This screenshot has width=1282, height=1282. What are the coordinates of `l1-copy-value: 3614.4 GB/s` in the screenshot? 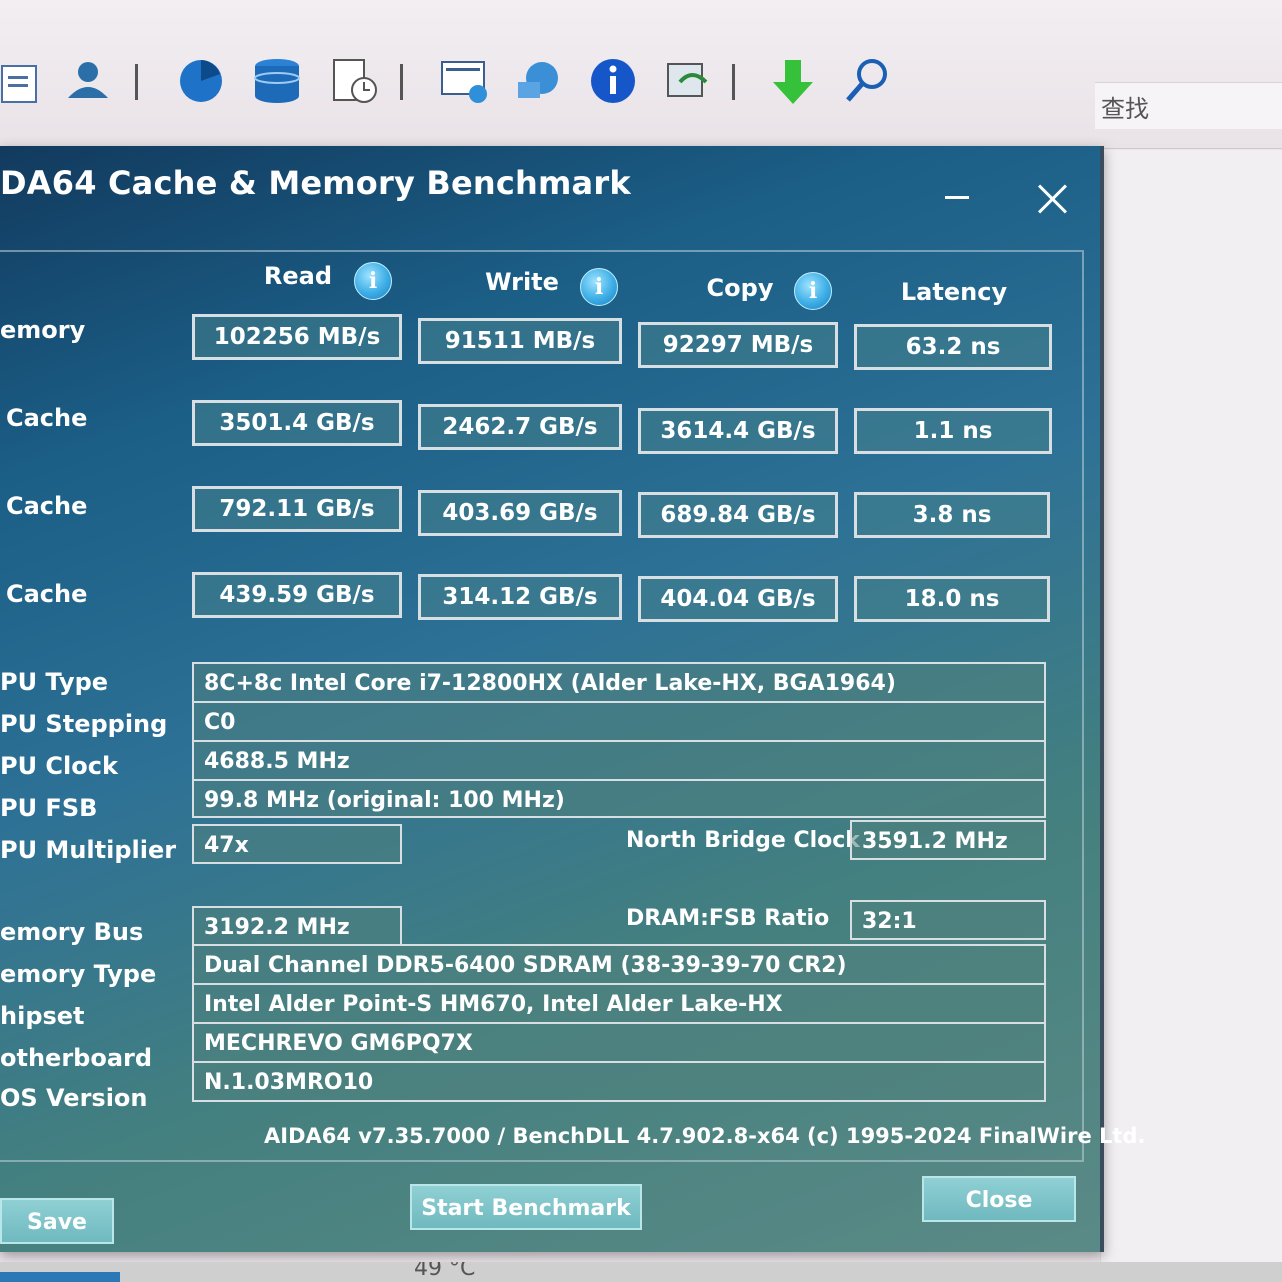 It's located at (738, 431).